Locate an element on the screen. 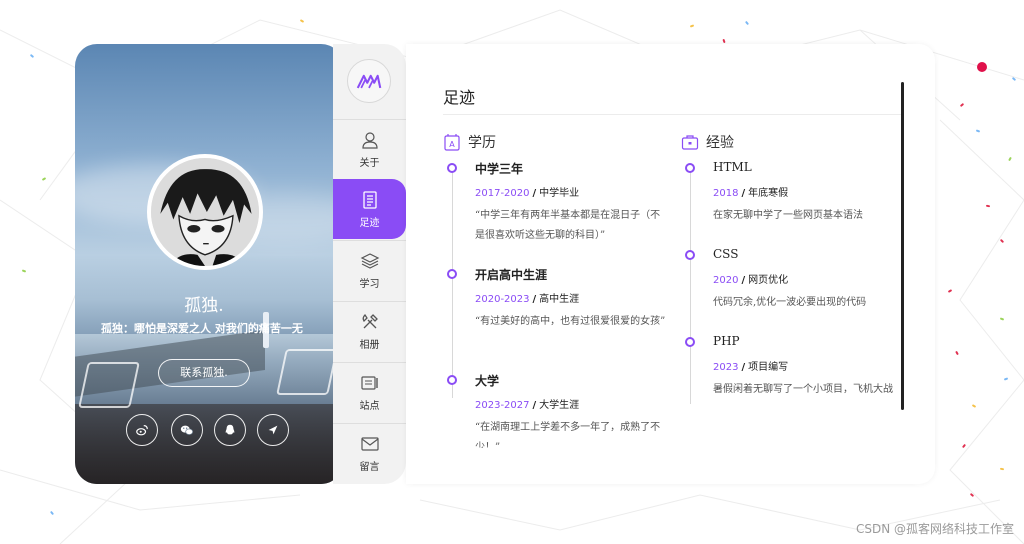 Image resolution: width=1024 pixels, height=544 pixels. education-heading-label: 学历 is located at coordinates (482, 143).